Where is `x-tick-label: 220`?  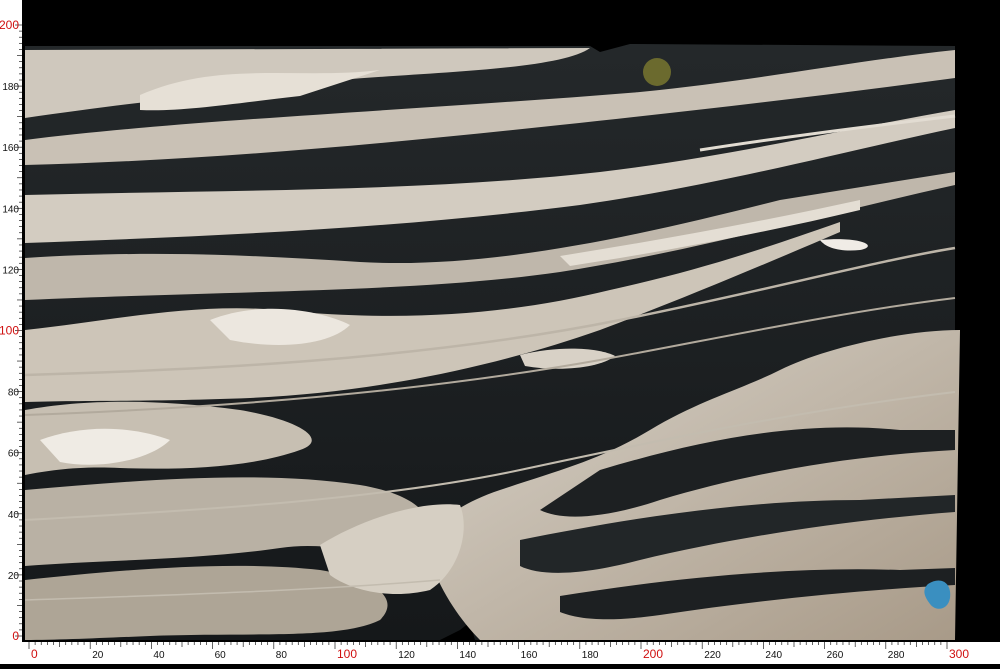 x-tick-label: 220 is located at coordinates (712, 655).